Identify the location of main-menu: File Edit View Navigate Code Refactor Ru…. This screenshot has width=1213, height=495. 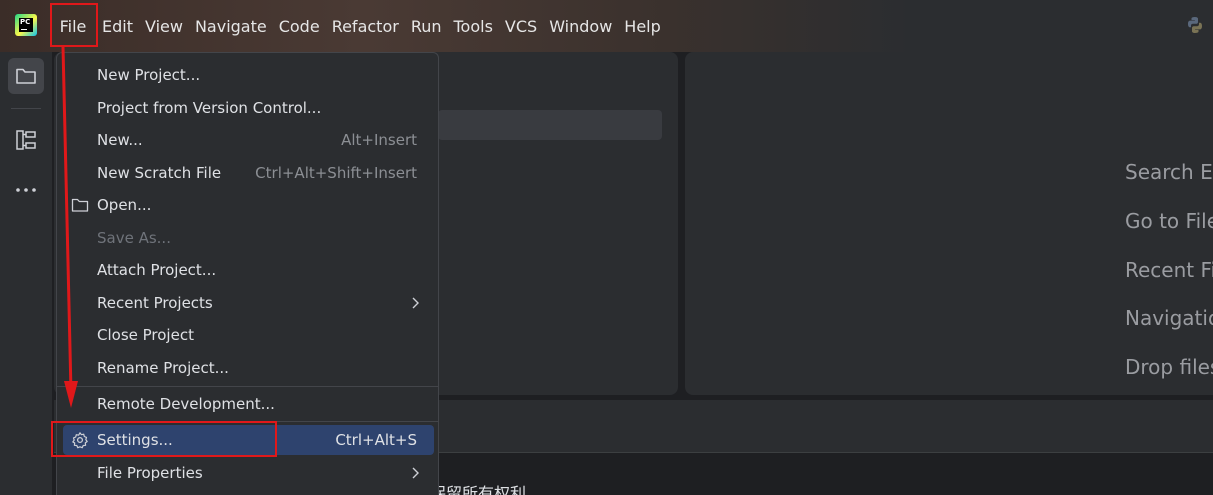
(363, 26).